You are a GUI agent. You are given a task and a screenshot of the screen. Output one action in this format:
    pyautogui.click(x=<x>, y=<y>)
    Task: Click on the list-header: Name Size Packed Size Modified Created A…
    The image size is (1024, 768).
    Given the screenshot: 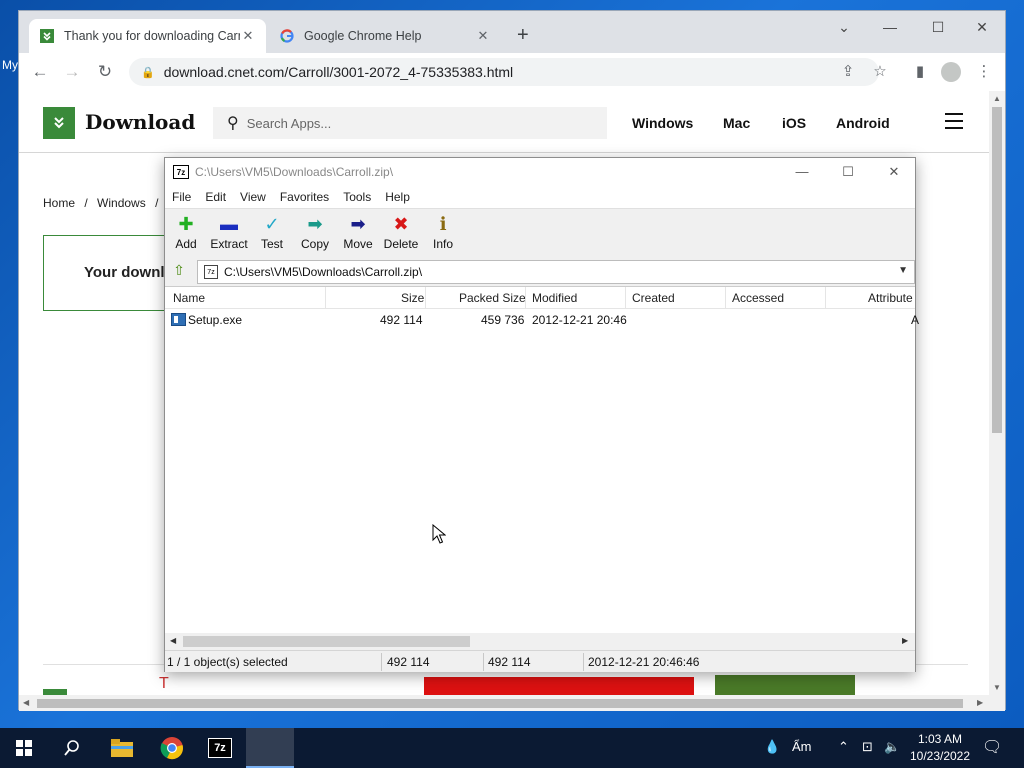 What is the action you would take?
    pyautogui.click(x=540, y=298)
    